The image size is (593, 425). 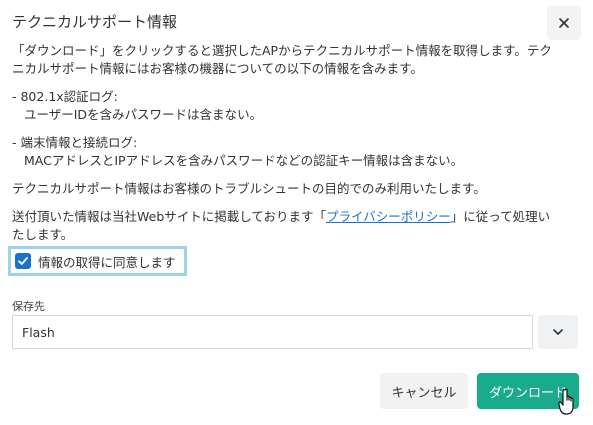 What do you see at coordinates (28, 306) in the screenshot?
I see `destination-label: 保存先` at bounding box center [28, 306].